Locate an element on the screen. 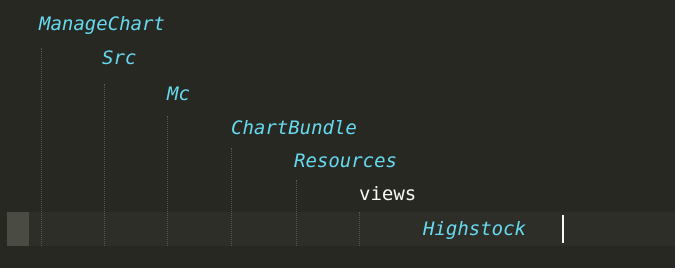  code-line-views: views is located at coordinates (387, 194).